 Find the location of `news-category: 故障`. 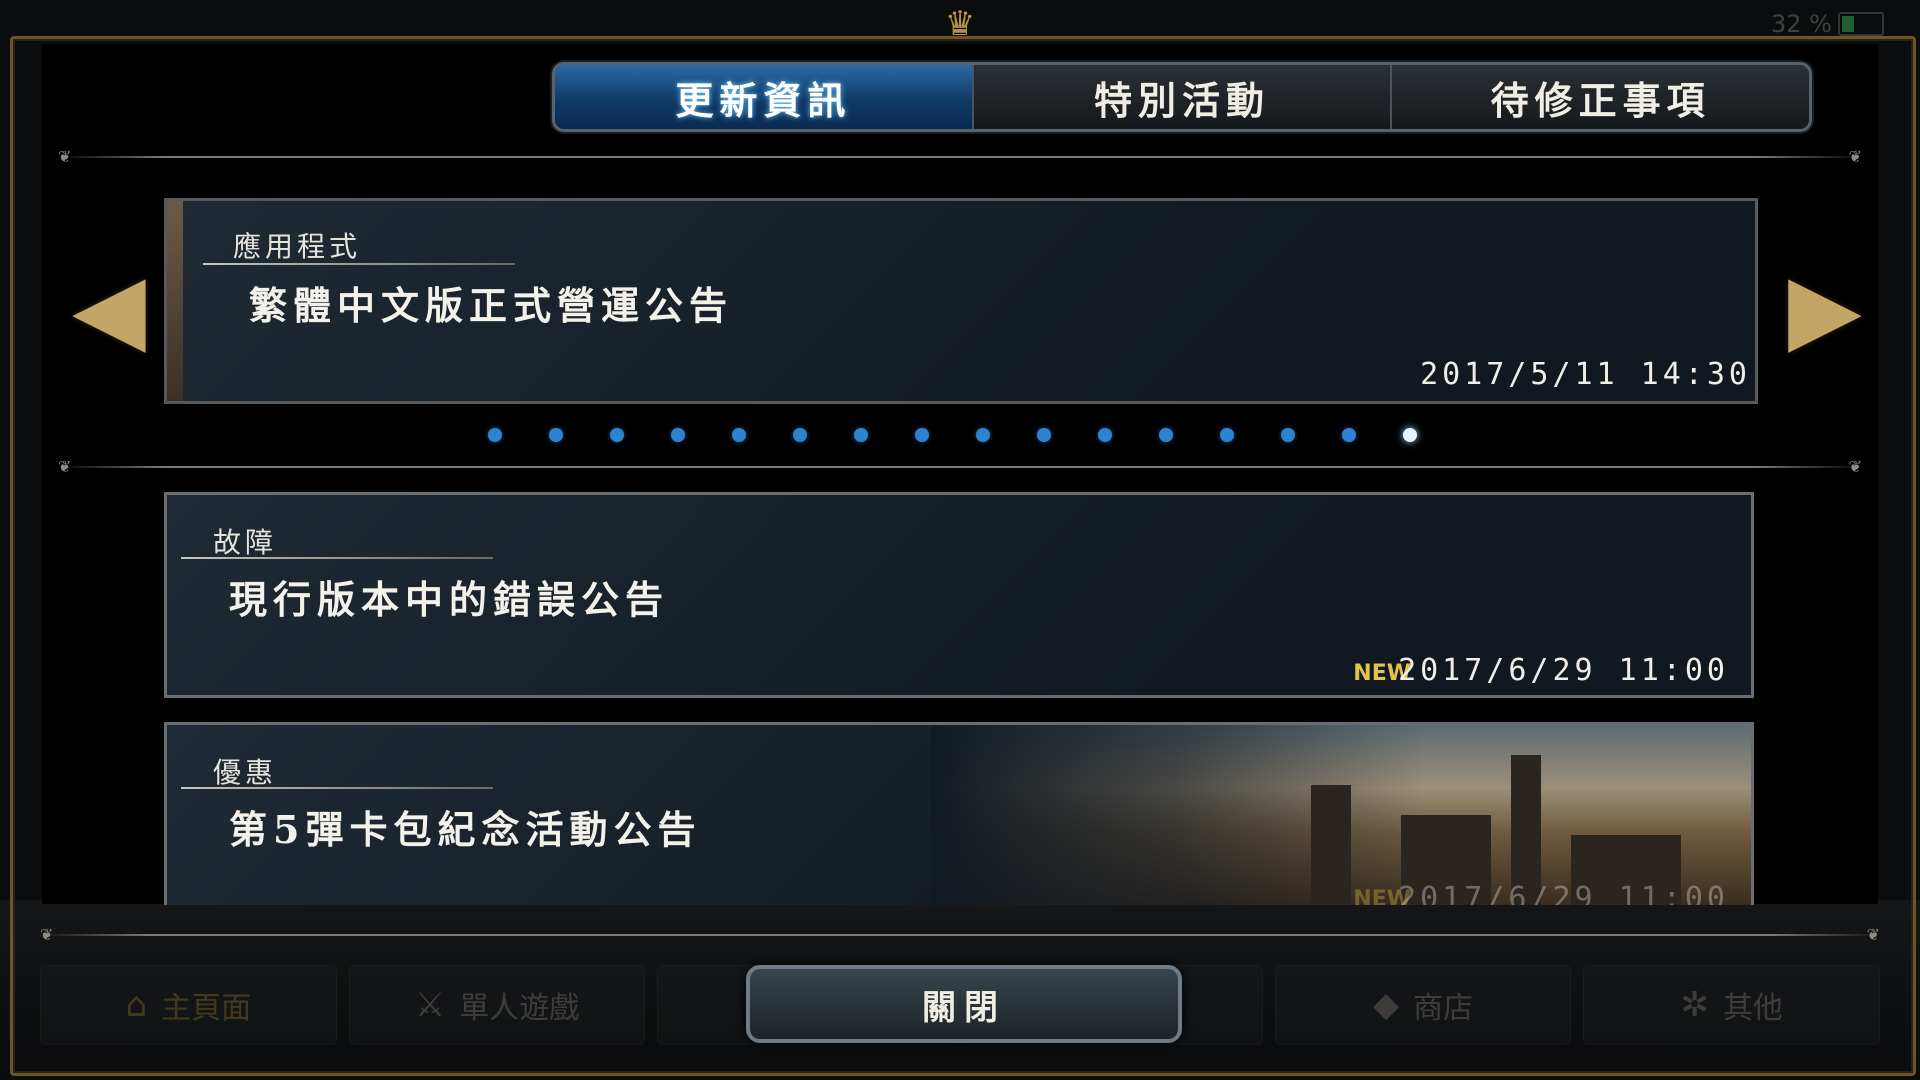

news-category: 故障 is located at coordinates (245, 542).